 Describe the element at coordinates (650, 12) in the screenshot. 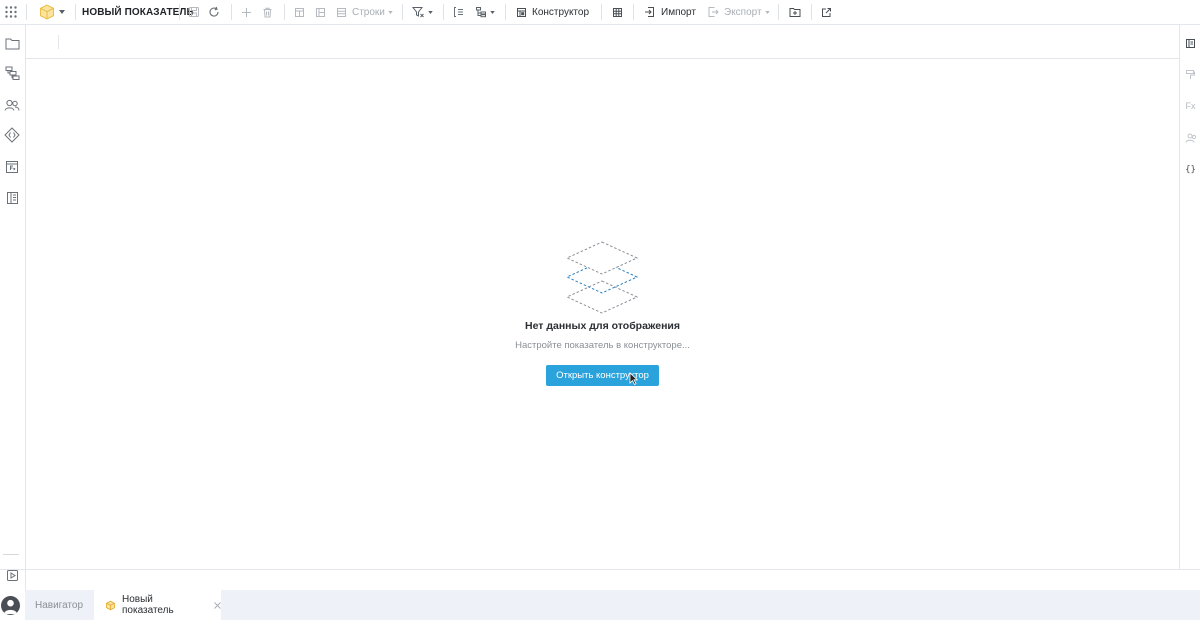

I see `import-icon` at that location.